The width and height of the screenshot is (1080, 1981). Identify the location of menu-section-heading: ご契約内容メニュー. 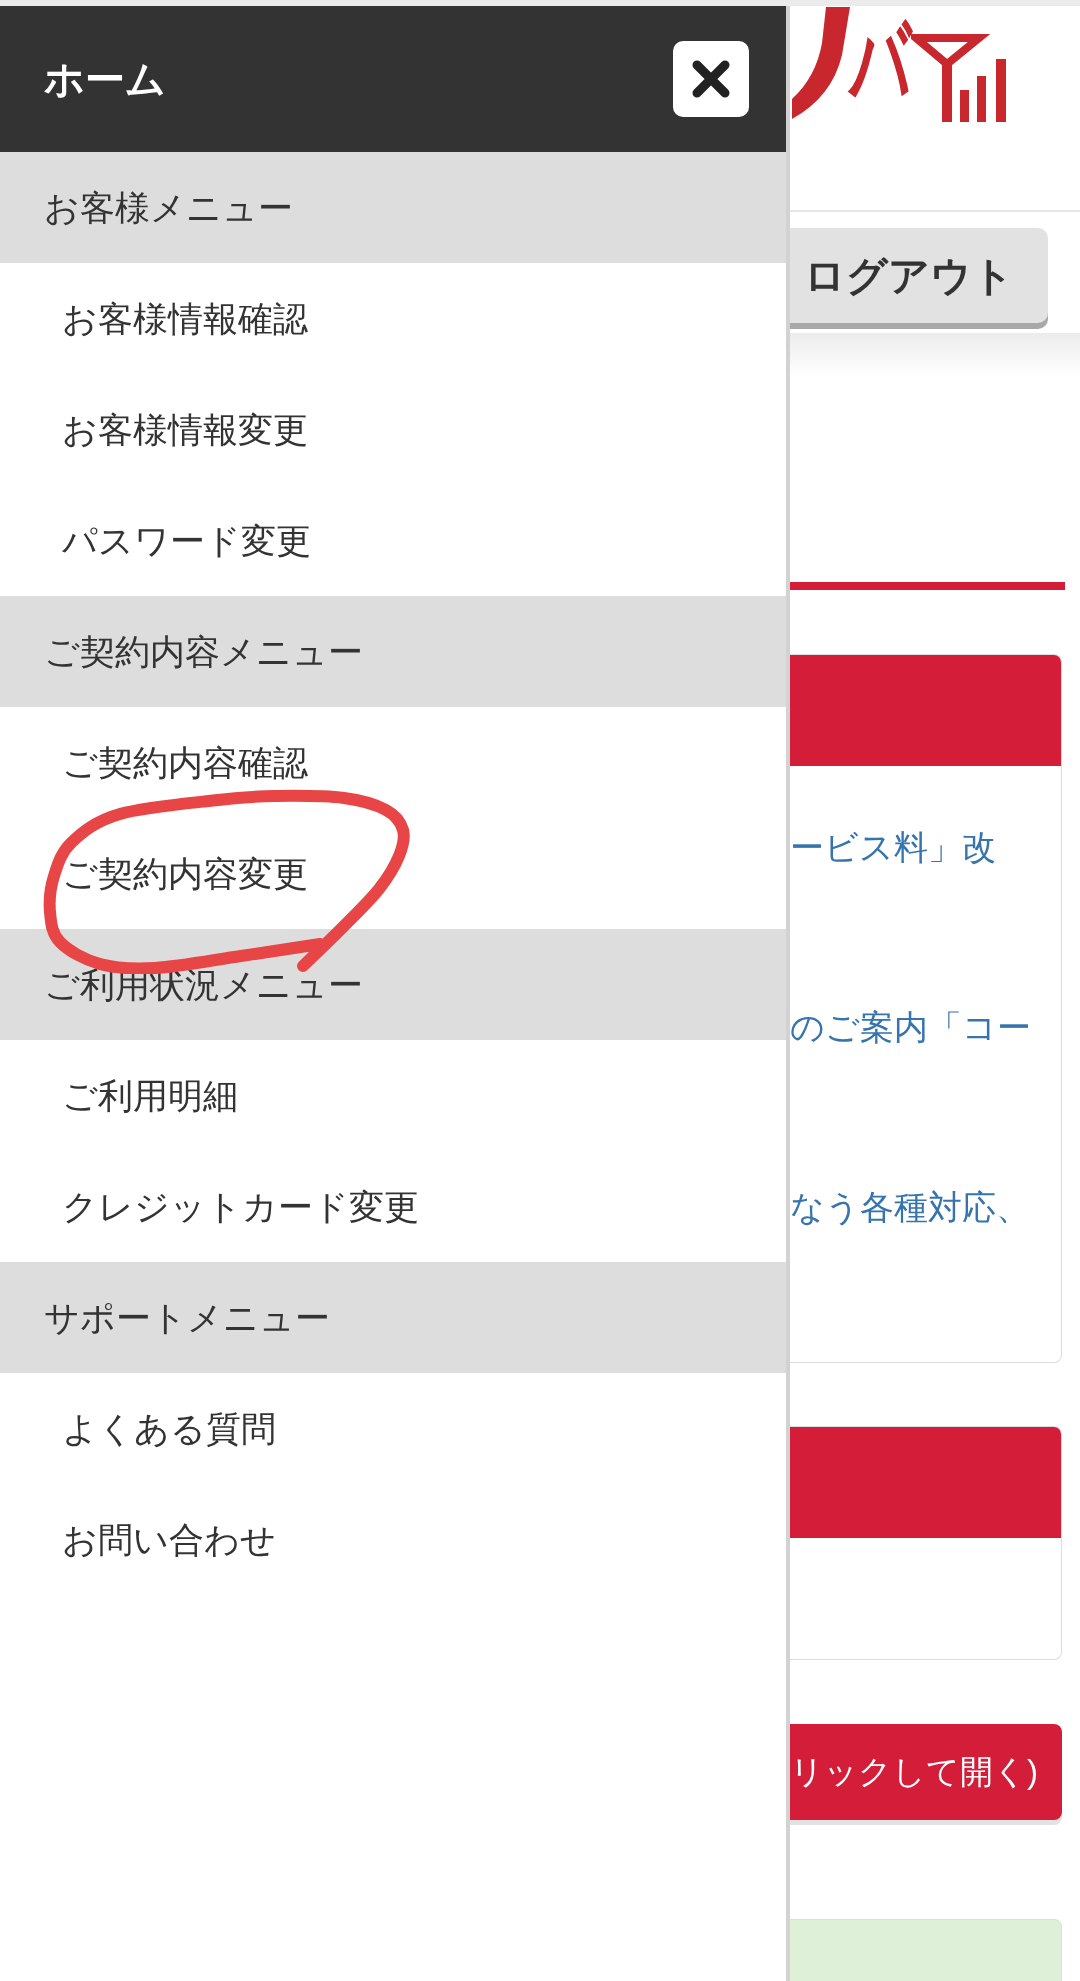
(393, 651).